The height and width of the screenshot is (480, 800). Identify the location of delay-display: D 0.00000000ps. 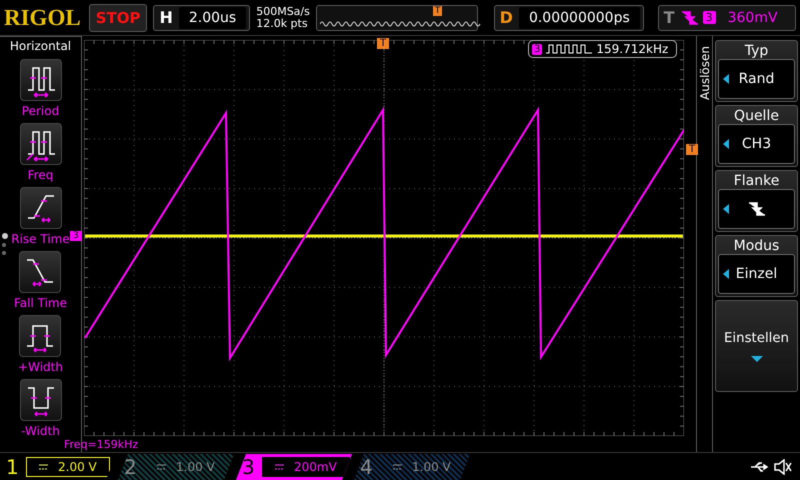
(569, 17).